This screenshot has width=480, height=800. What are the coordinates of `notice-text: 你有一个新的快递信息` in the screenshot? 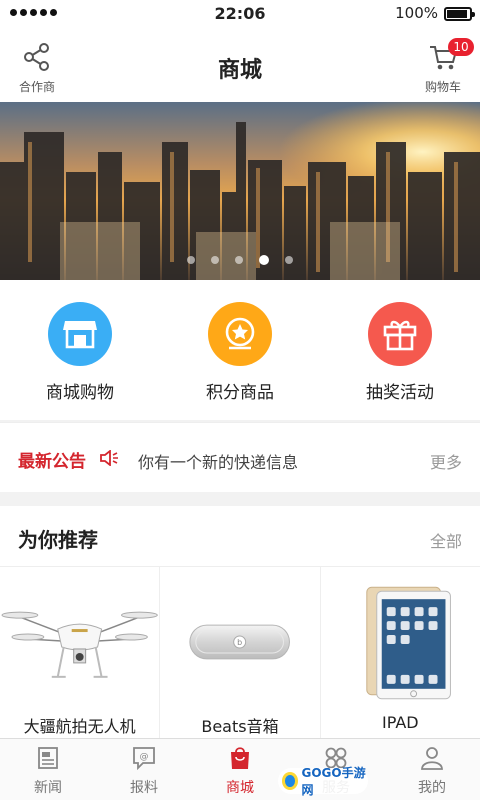 It's located at (218, 461).